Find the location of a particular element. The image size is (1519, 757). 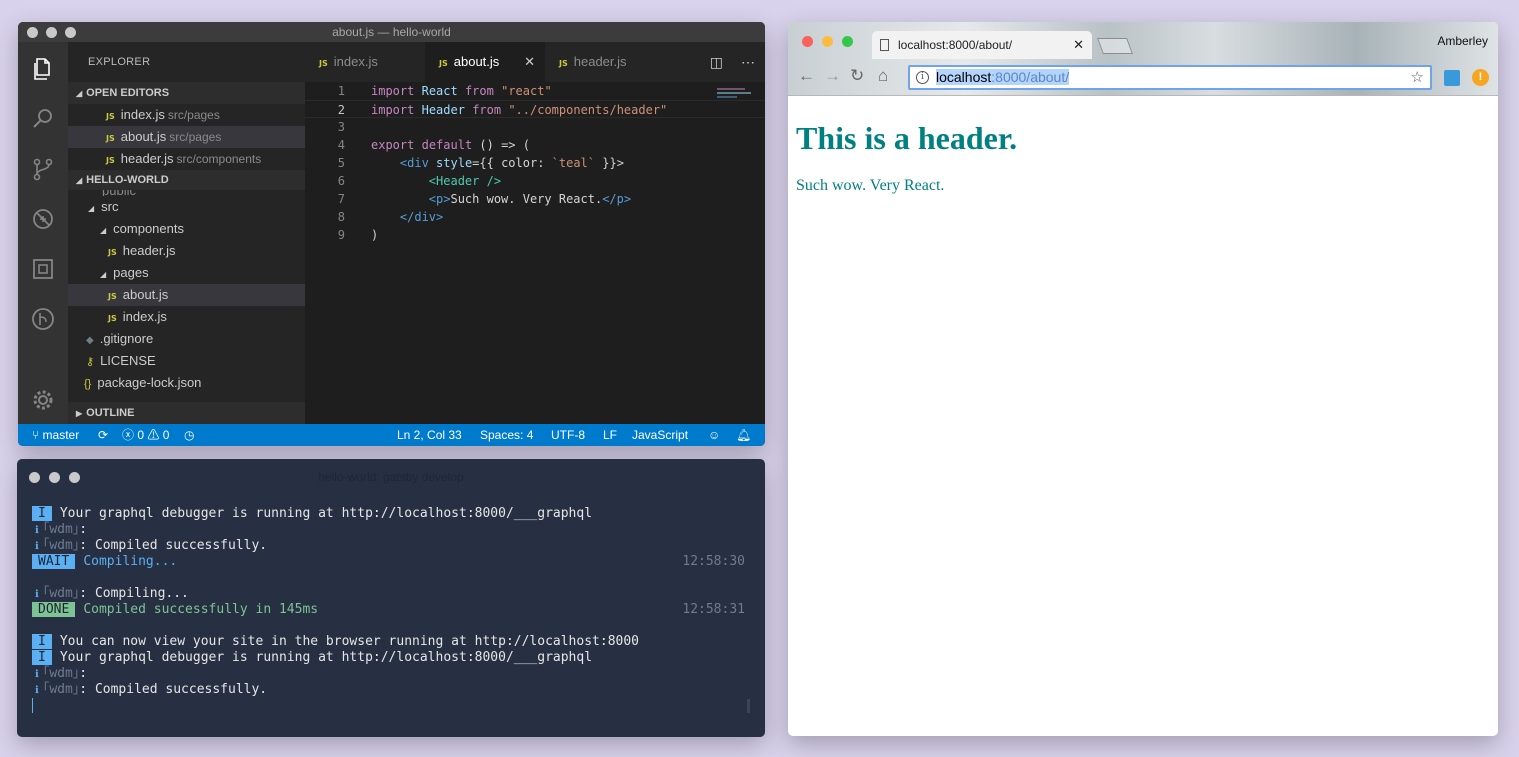

page-paragraph: Such wow. Very React. is located at coordinates (870, 185).